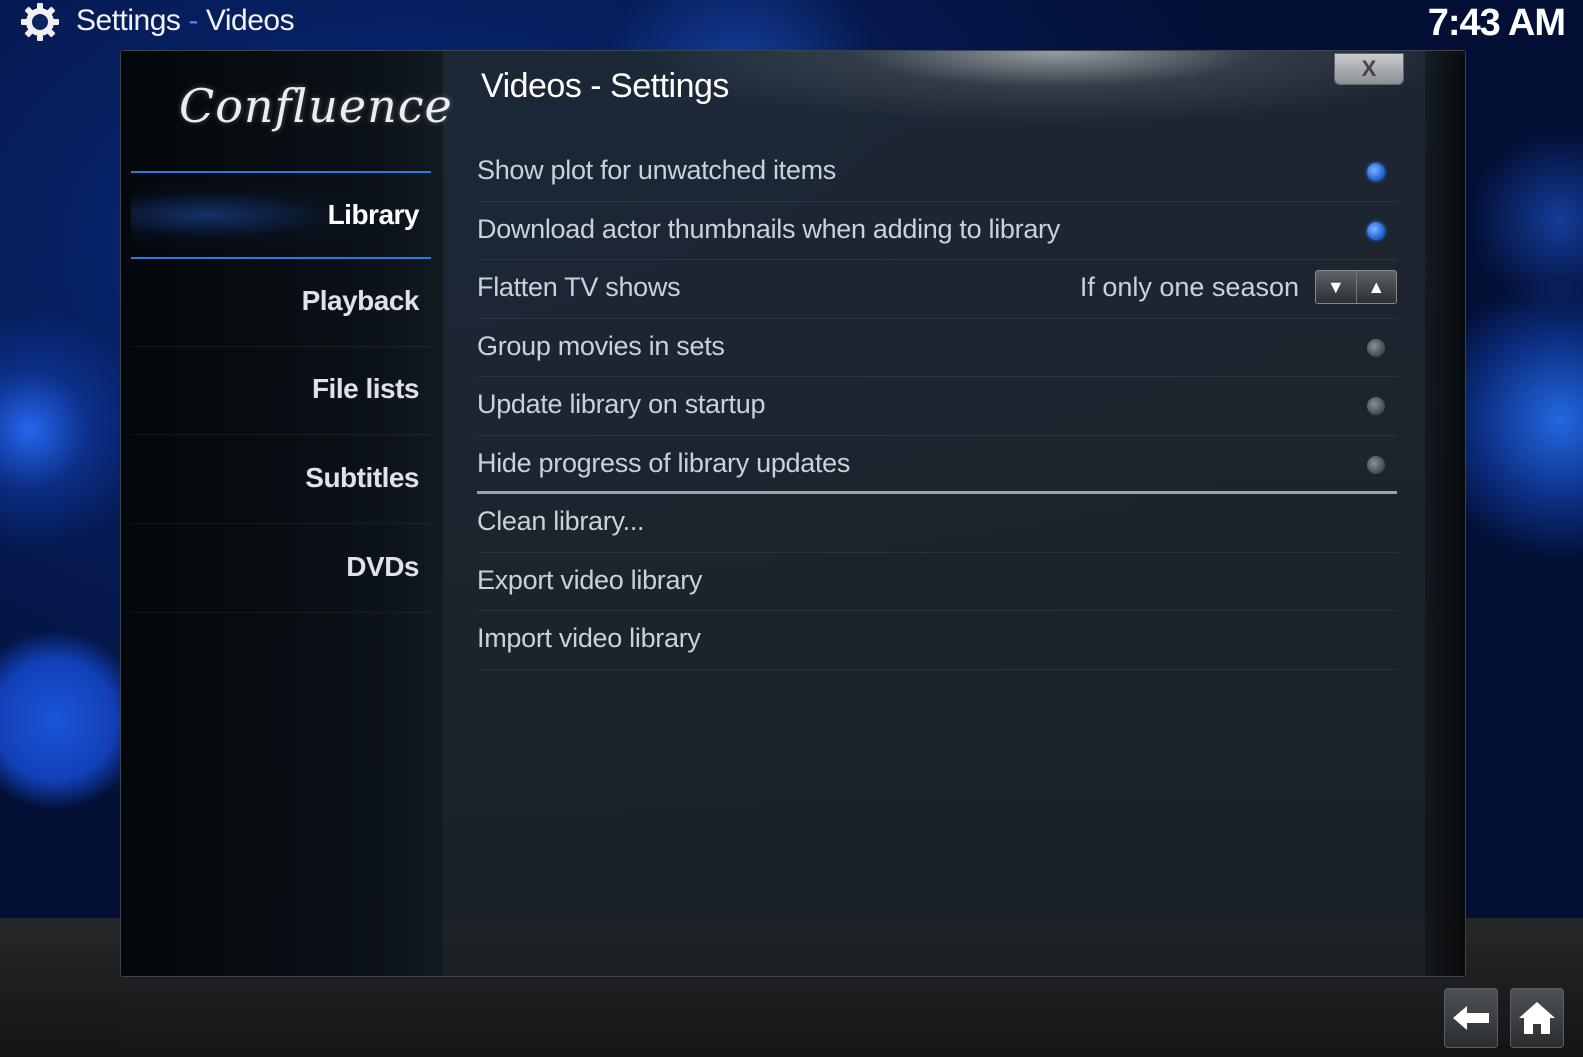  I want to click on setting-flatten-tv-shows: Flatten TV shows If only one season ▼ ▲, so click(937, 289).